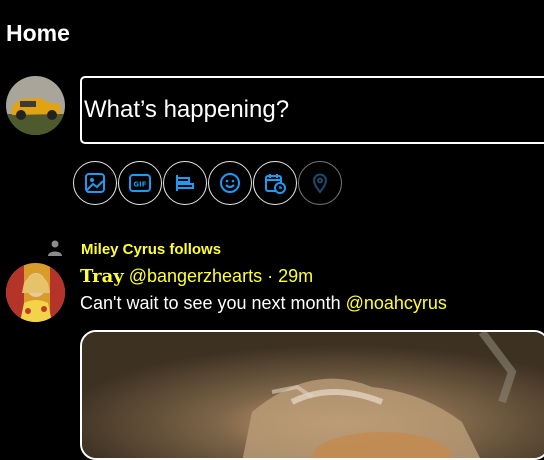 The height and width of the screenshot is (460, 544). I want to click on image-icon, so click(95, 183).